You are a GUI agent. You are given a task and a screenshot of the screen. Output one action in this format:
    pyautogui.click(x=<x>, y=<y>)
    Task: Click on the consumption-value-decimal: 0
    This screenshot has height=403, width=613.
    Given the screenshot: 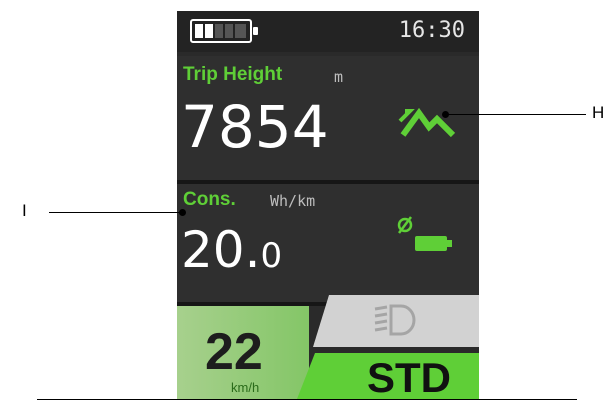 What is the action you would take?
    pyautogui.click(x=271, y=256)
    